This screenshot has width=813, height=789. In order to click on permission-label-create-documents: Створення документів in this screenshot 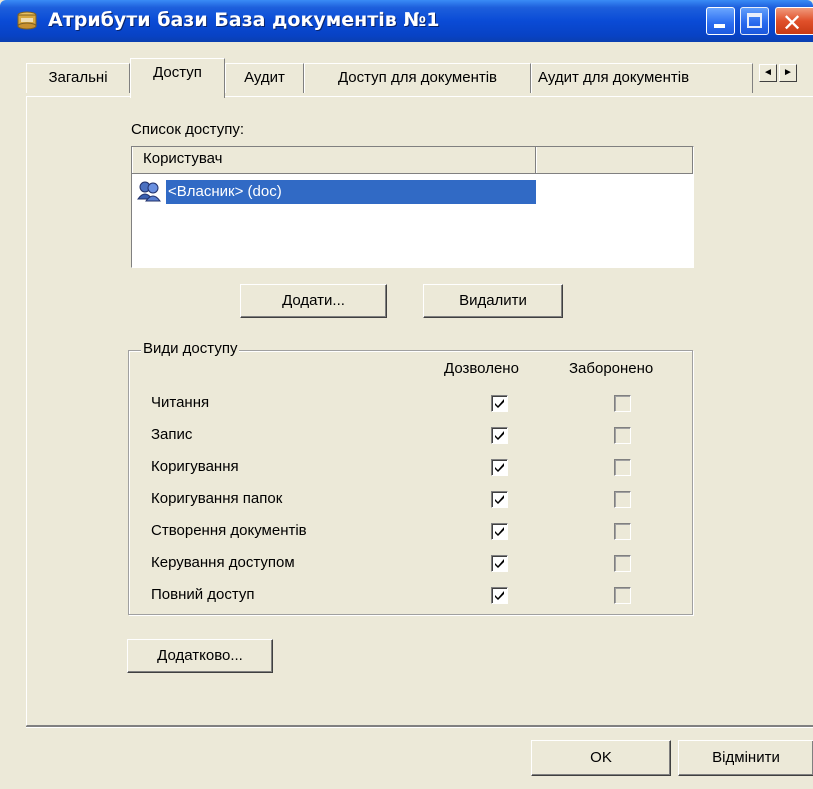, I will do `click(229, 530)`.